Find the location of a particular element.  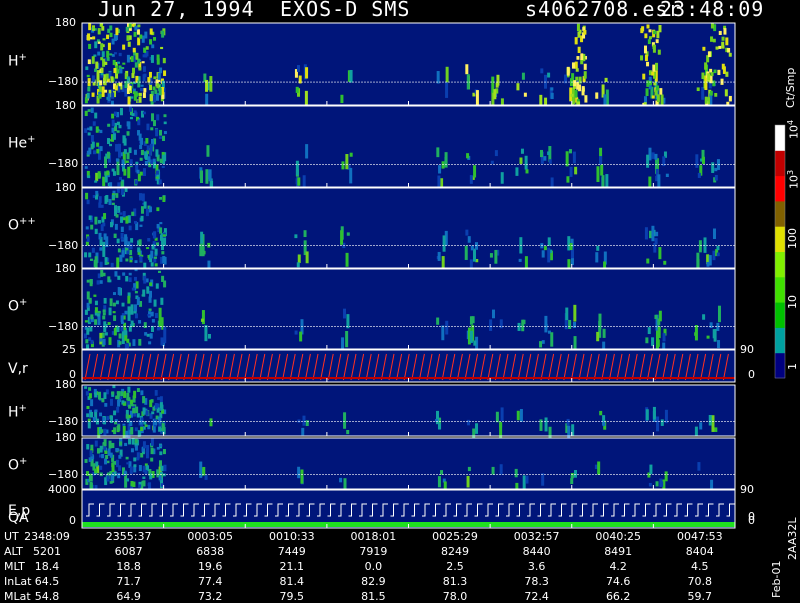

panel-ep-ymin-tick: 0 is located at coordinates (72, 520).